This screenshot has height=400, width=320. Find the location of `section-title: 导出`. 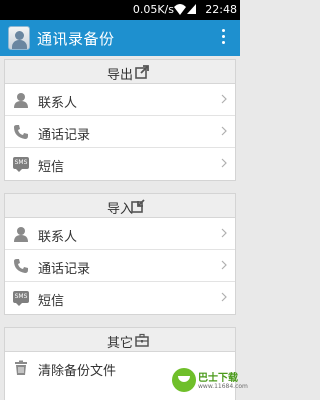

section-title: 导出 is located at coordinates (119, 75).